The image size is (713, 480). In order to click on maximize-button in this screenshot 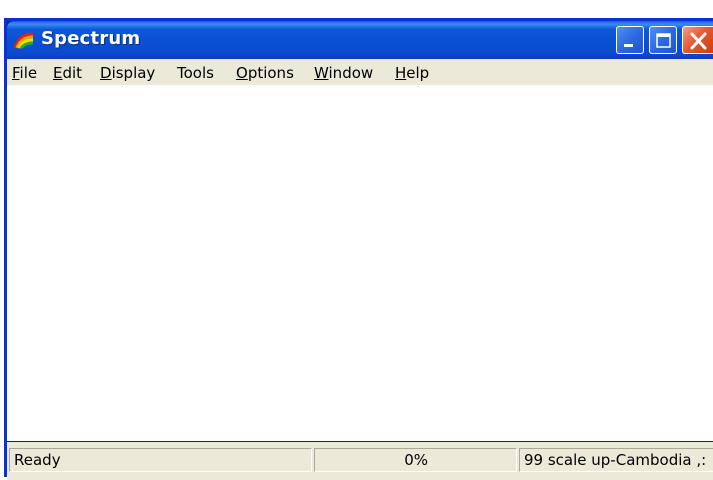, I will do `click(663, 40)`.